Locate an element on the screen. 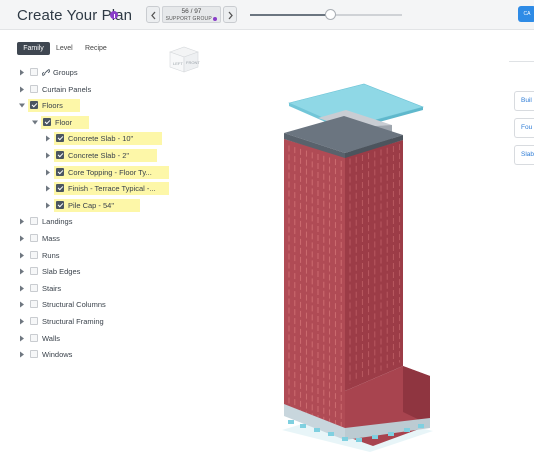 This screenshot has width=534, height=462. side-panel-card: Slab is located at coordinates (524, 155).